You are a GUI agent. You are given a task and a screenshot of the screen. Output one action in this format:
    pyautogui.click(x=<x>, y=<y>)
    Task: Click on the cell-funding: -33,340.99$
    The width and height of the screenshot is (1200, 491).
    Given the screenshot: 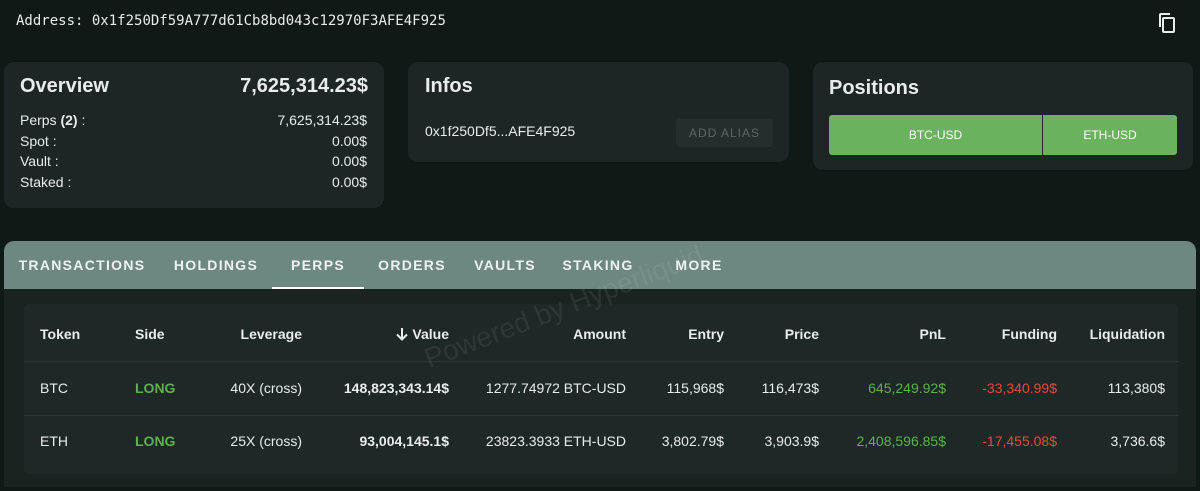 What is the action you would take?
    pyautogui.click(x=1019, y=388)
    